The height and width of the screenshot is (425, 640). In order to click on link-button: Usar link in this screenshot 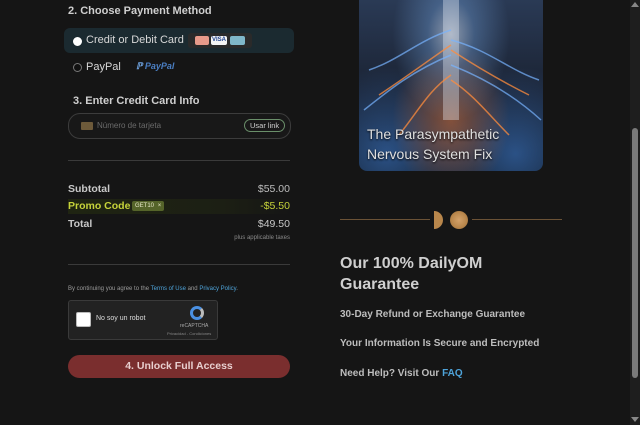, I will do `click(265, 125)`.